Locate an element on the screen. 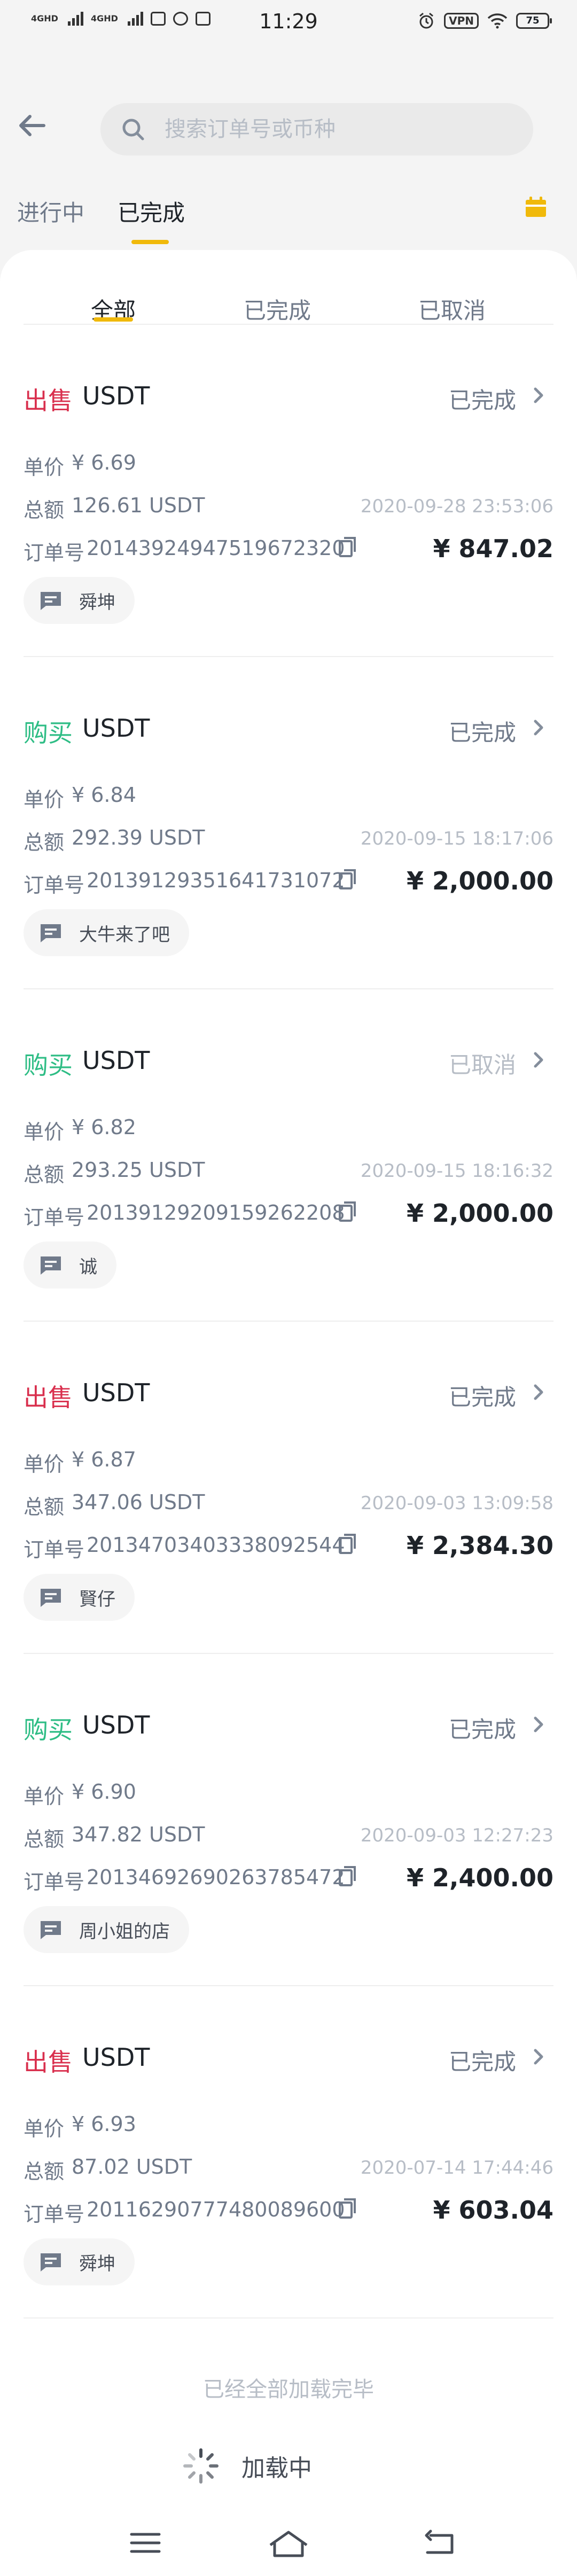 This screenshot has width=577, height=2576. counterparty-name: 大牛来了吧 is located at coordinates (124, 935).